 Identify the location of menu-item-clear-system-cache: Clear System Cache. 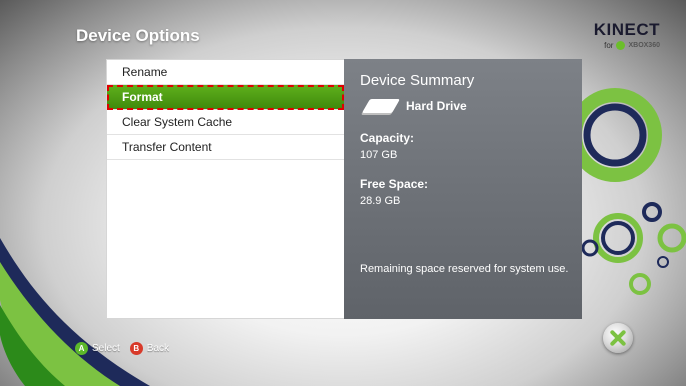
(225, 122).